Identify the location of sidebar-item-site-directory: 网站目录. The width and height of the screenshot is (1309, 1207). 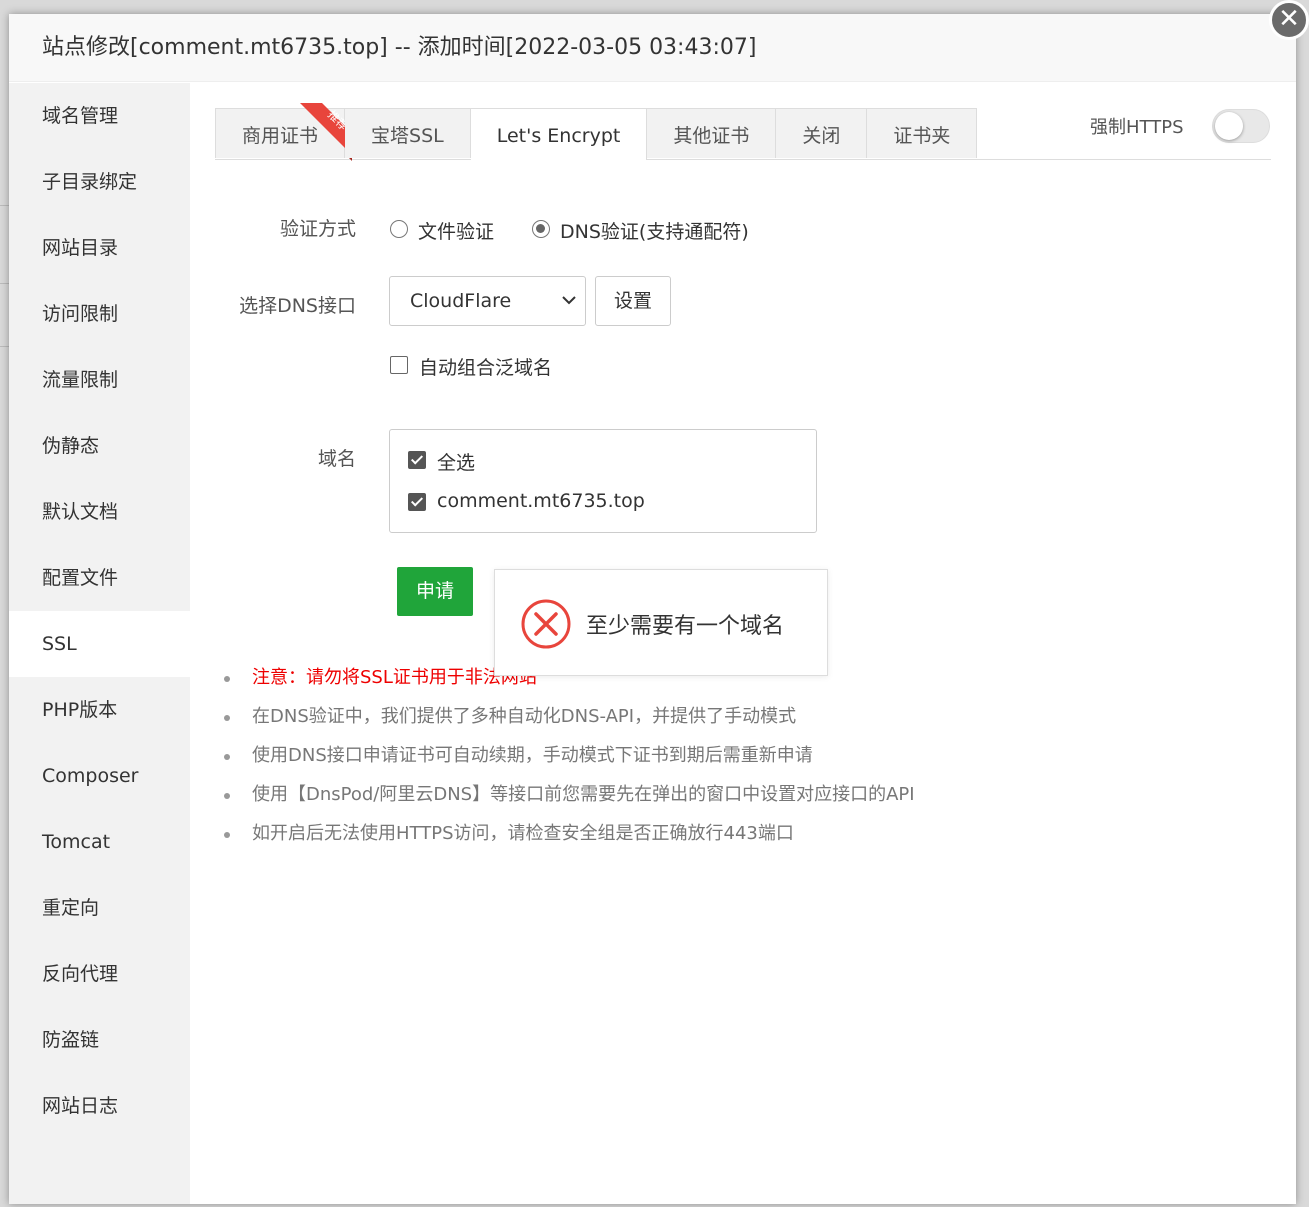
(99, 248).